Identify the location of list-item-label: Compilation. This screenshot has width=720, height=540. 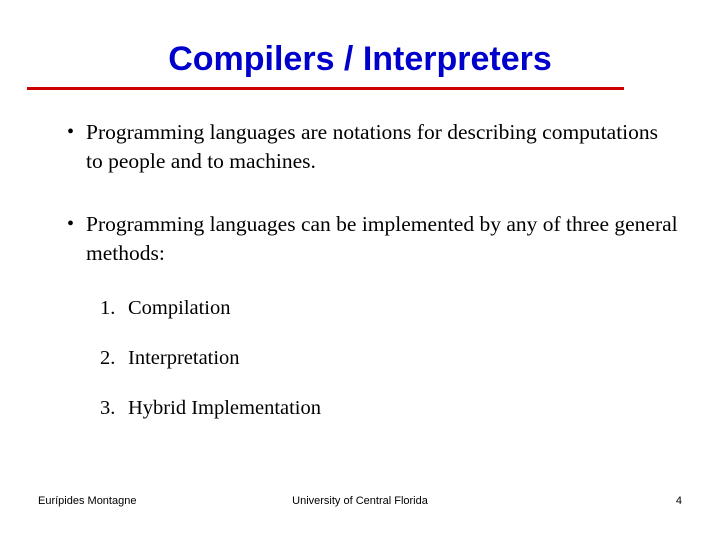
(179, 308).